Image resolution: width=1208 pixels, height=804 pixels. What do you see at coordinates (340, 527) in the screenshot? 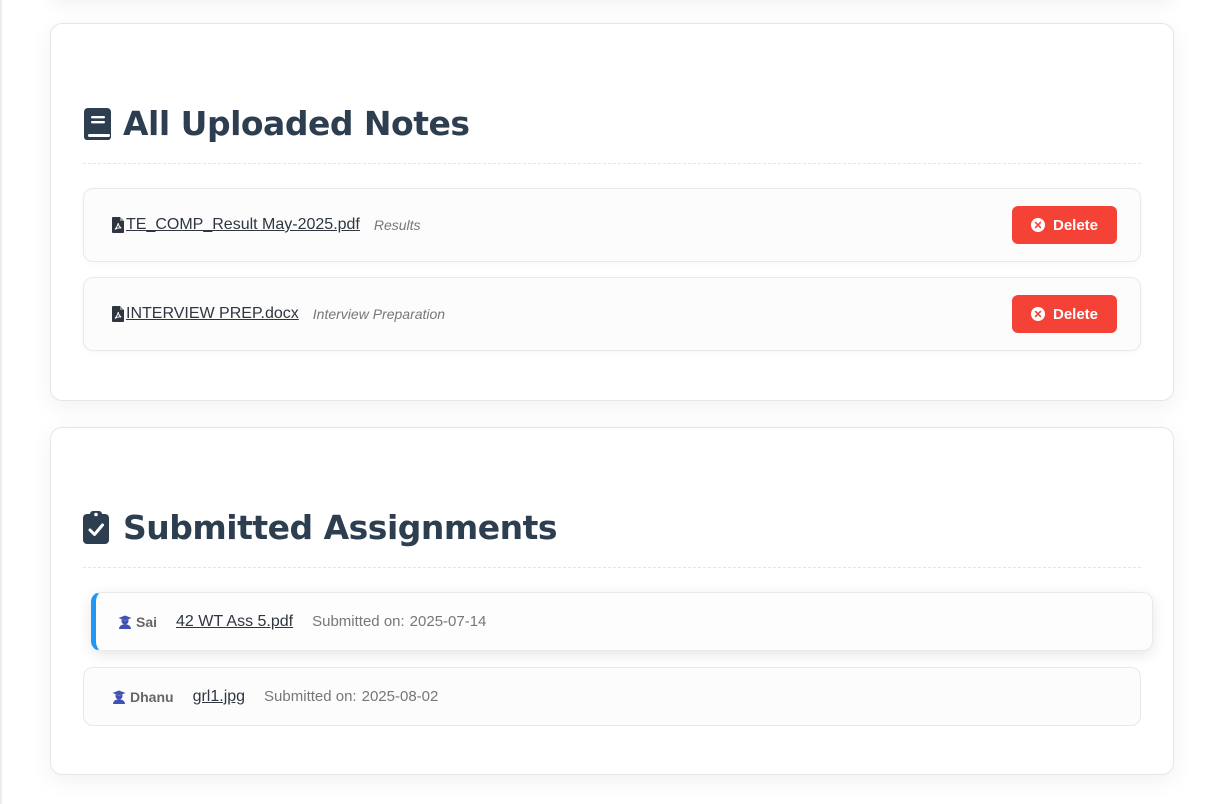
I see `assignments-section-title-text: Submitted Assignments` at bounding box center [340, 527].